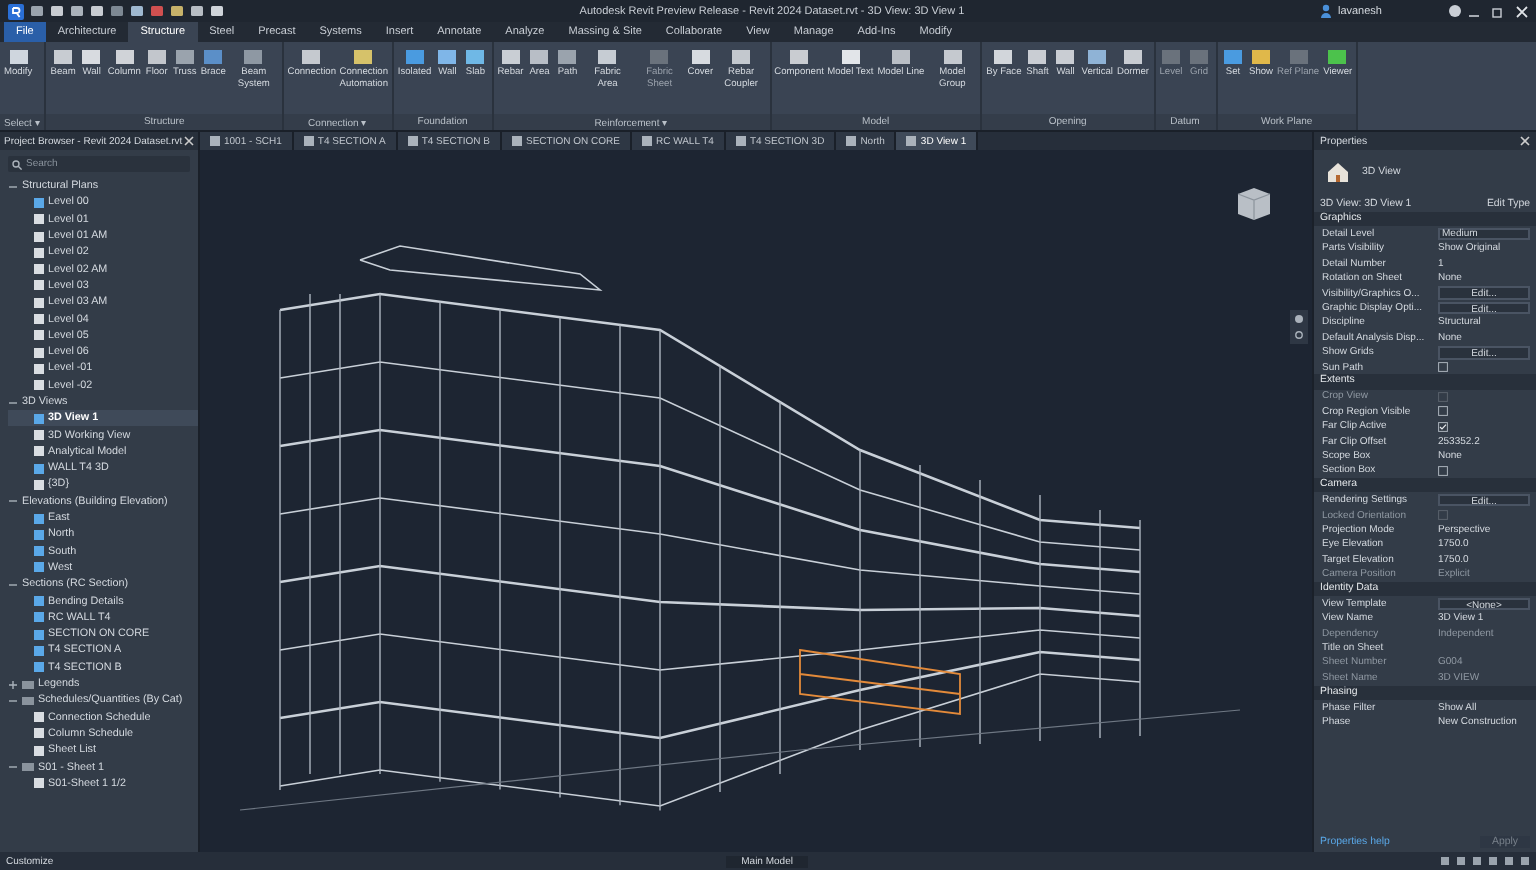  I want to click on view-cube-icon, so click(1254, 204).